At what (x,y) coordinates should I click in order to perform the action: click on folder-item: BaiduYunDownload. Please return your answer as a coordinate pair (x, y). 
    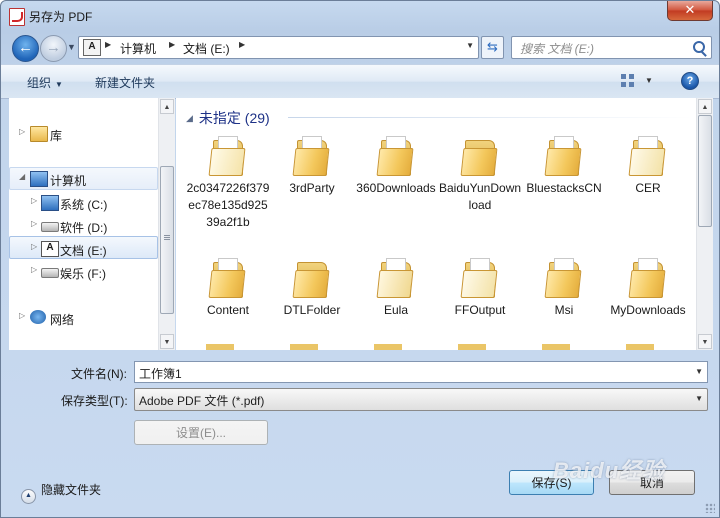
    Looking at the image, I should click on (480, 174).